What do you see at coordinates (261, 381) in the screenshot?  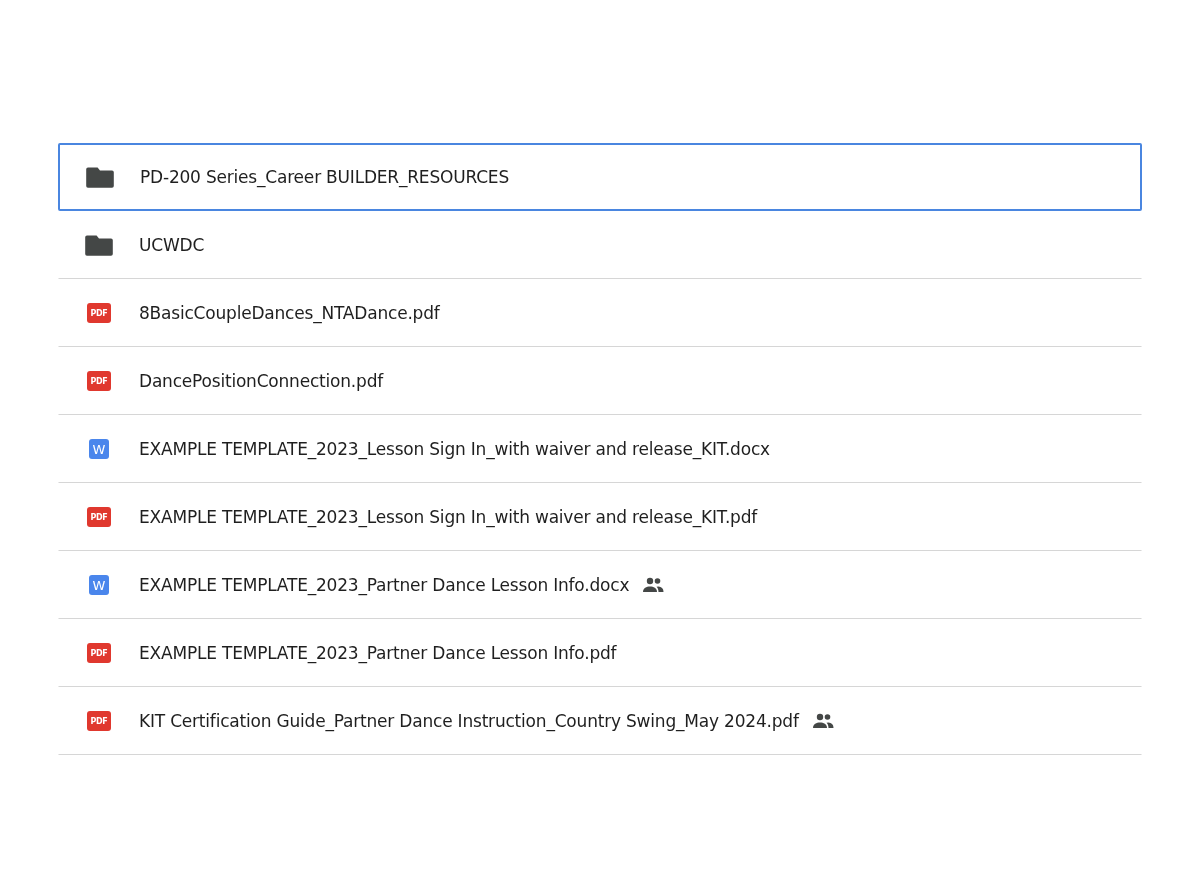 I see `file-name: DancePositionConnection.pdf` at bounding box center [261, 381].